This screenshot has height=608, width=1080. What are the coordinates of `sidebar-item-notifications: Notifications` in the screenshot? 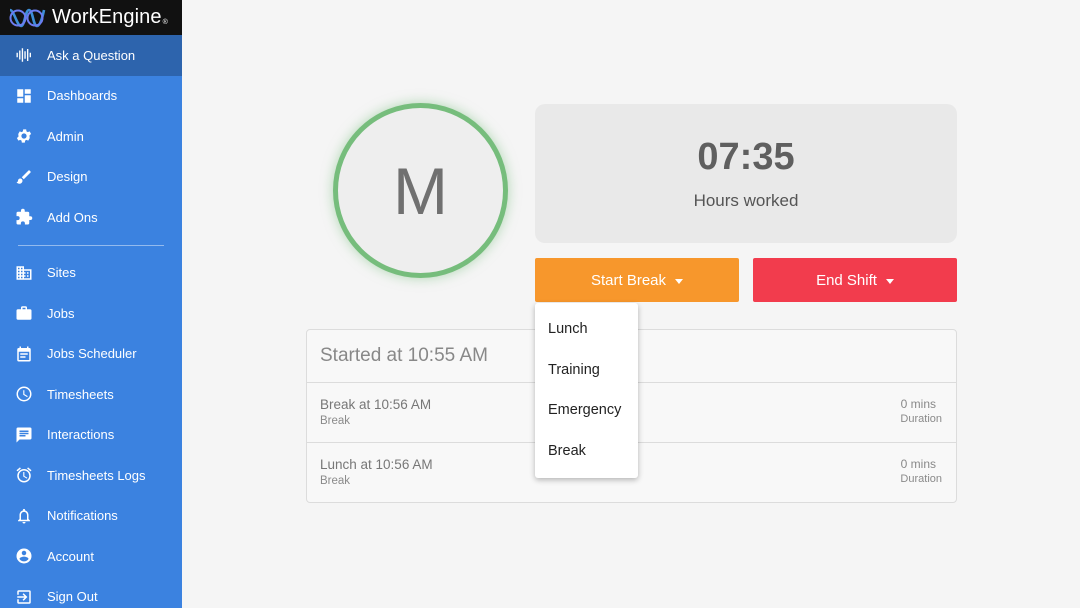 It's located at (91, 516).